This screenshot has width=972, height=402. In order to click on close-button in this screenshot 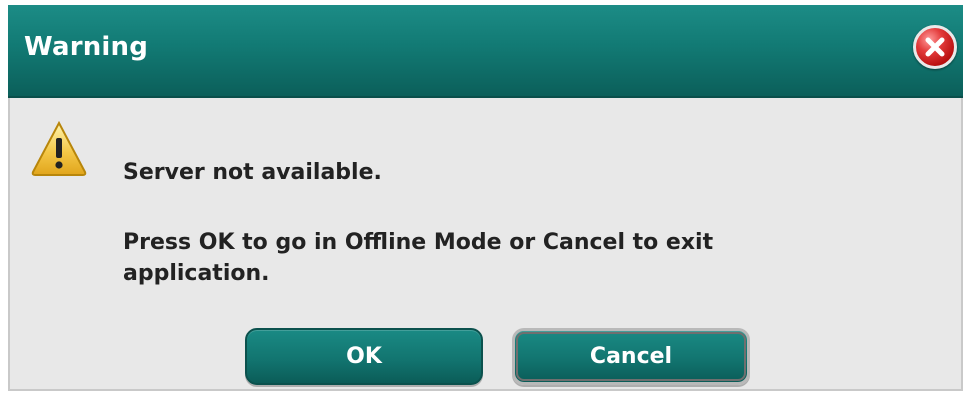, I will do `click(935, 47)`.